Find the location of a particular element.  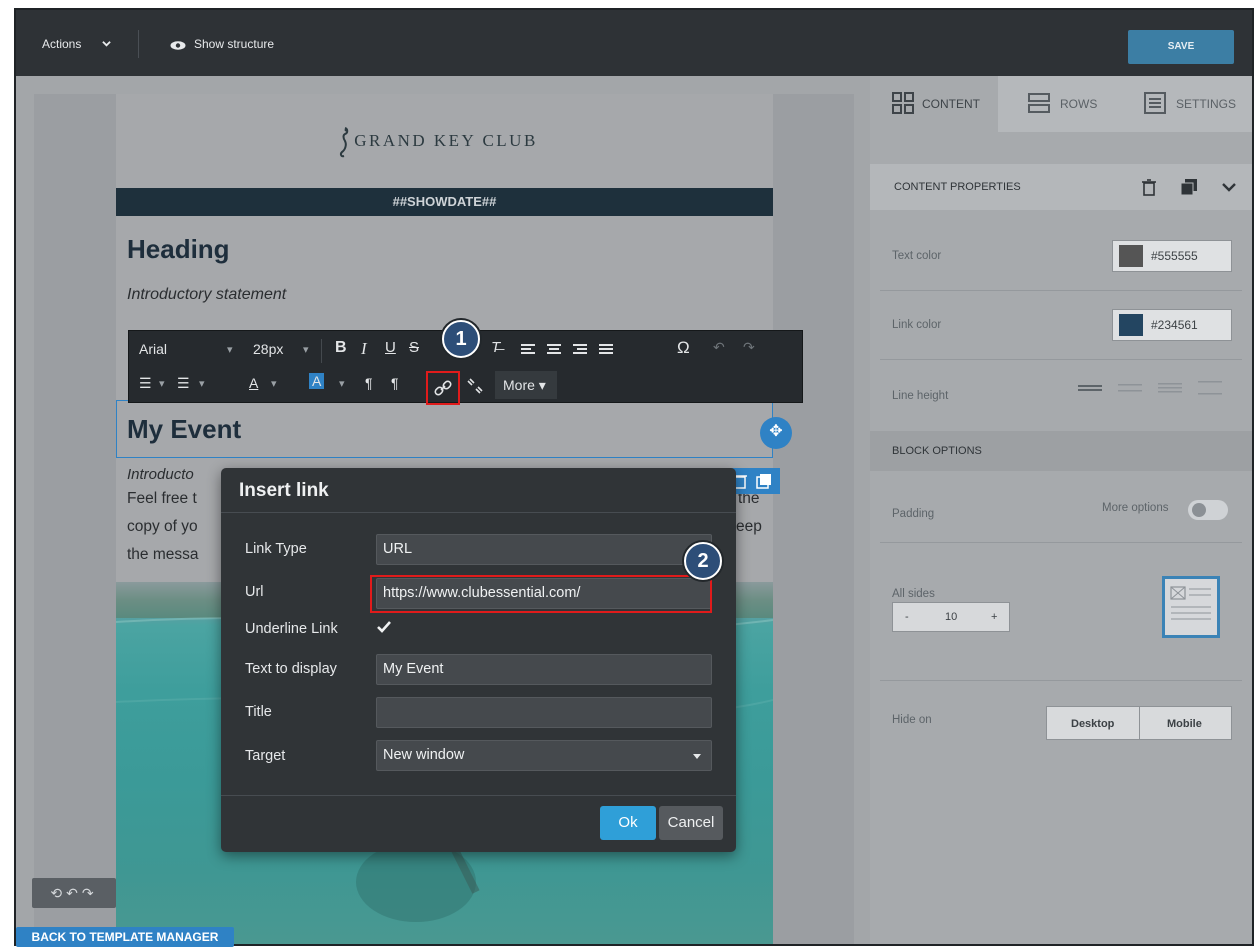

step-1-badge: 1 is located at coordinates (461, 339).